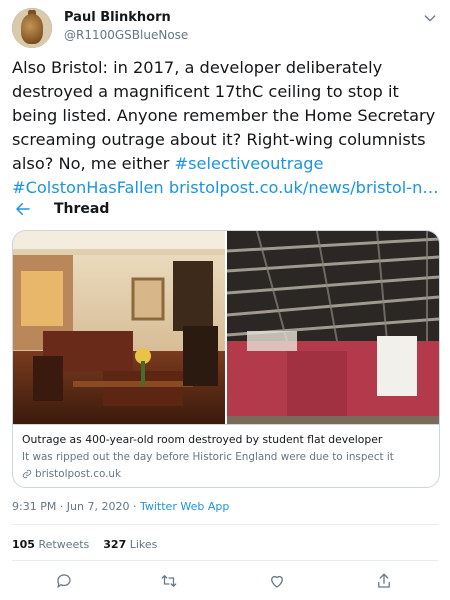 The height and width of the screenshot is (600, 450). What do you see at coordinates (169, 581) in the screenshot?
I see `retweet-icon` at bounding box center [169, 581].